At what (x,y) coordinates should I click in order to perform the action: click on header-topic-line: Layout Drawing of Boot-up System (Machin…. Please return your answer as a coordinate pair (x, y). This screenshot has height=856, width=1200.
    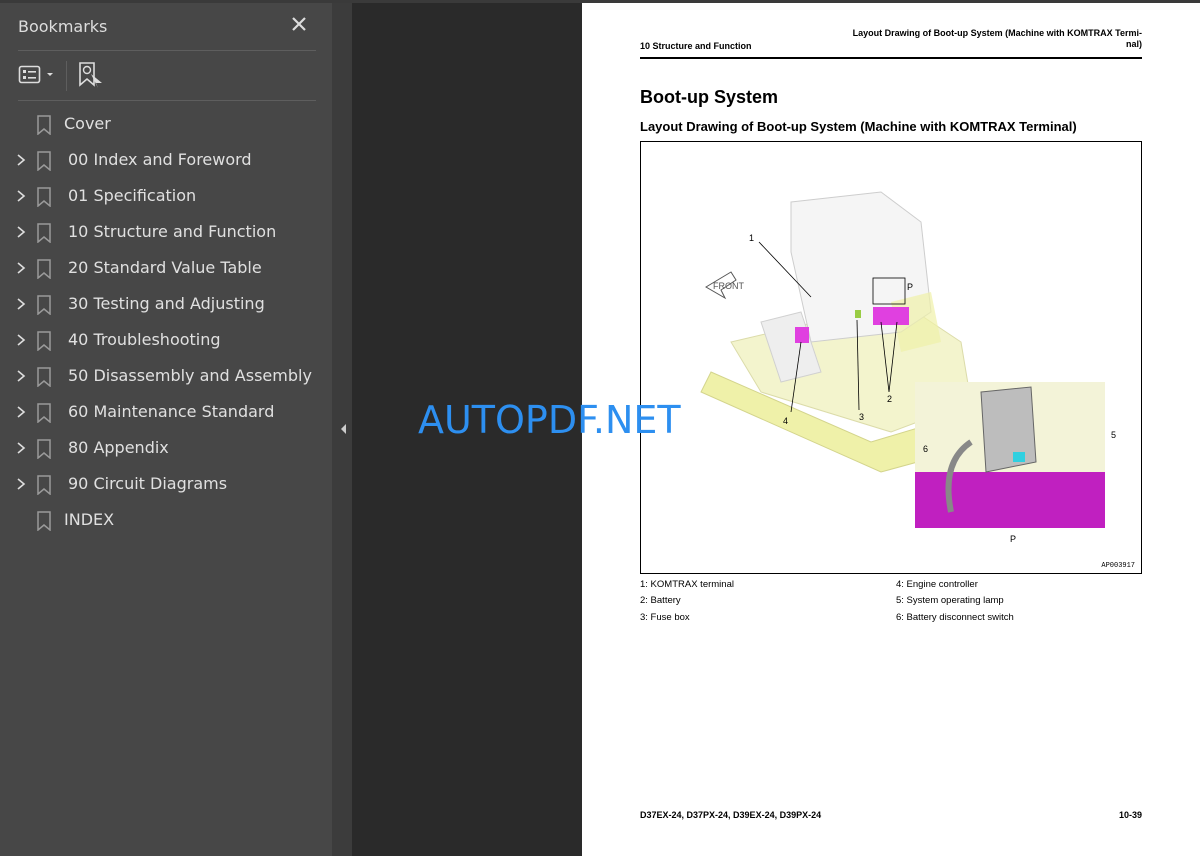
    Looking at the image, I should click on (997, 33).